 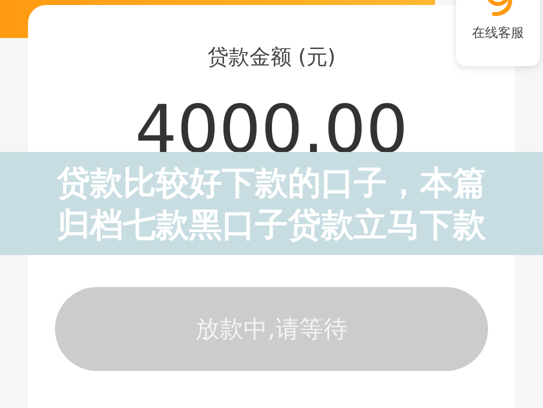 What do you see at coordinates (271, 57) in the screenshot?
I see `amount-label: 贷款金额 (元)` at bounding box center [271, 57].